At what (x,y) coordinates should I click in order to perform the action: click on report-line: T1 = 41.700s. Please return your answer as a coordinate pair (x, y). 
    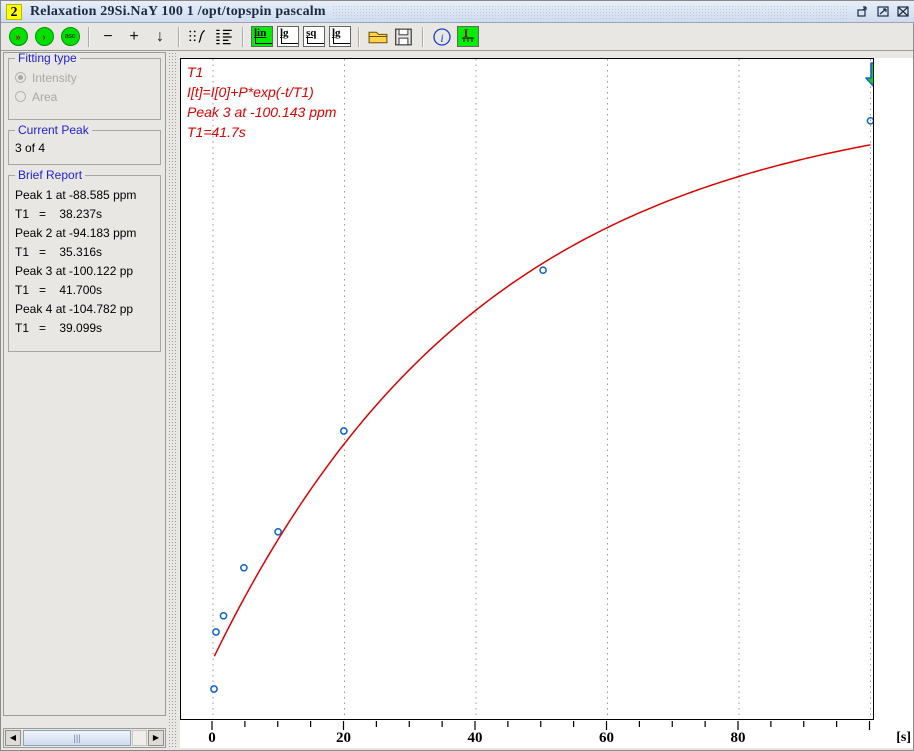
    Looking at the image, I should click on (59, 290).